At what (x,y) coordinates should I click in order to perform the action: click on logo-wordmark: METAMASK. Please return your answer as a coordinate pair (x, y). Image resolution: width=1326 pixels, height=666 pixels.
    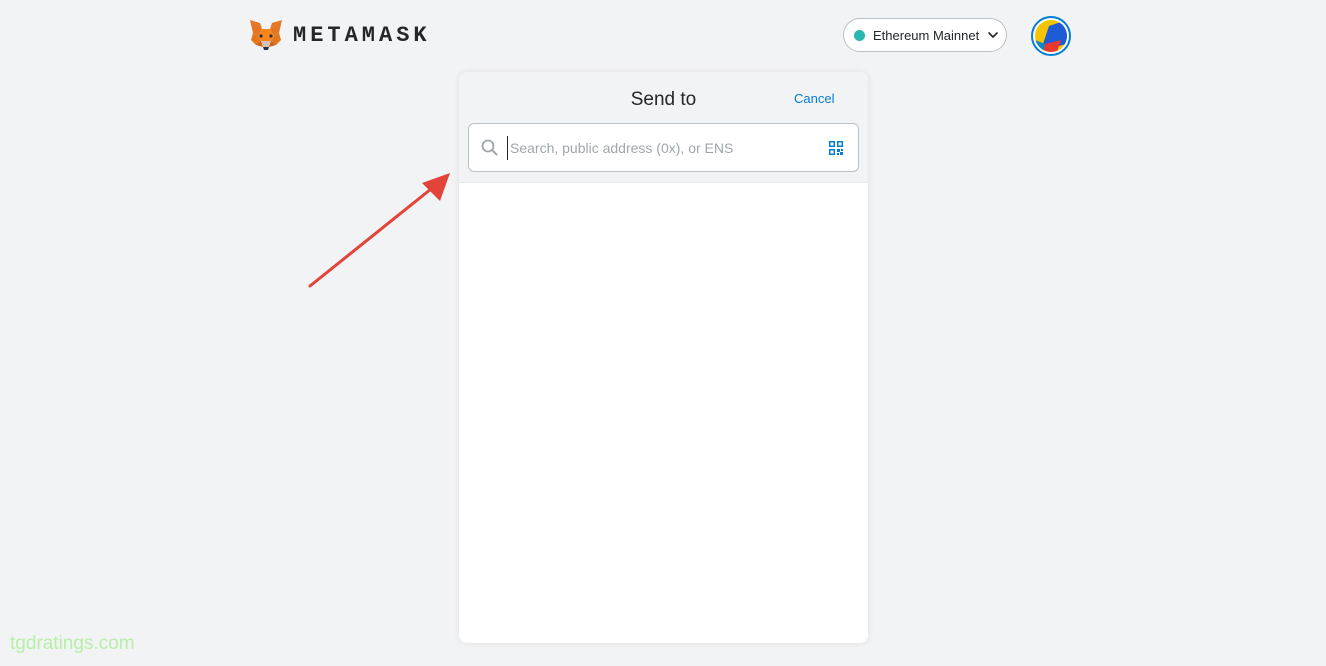
    Looking at the image, I should click on (362, 35).